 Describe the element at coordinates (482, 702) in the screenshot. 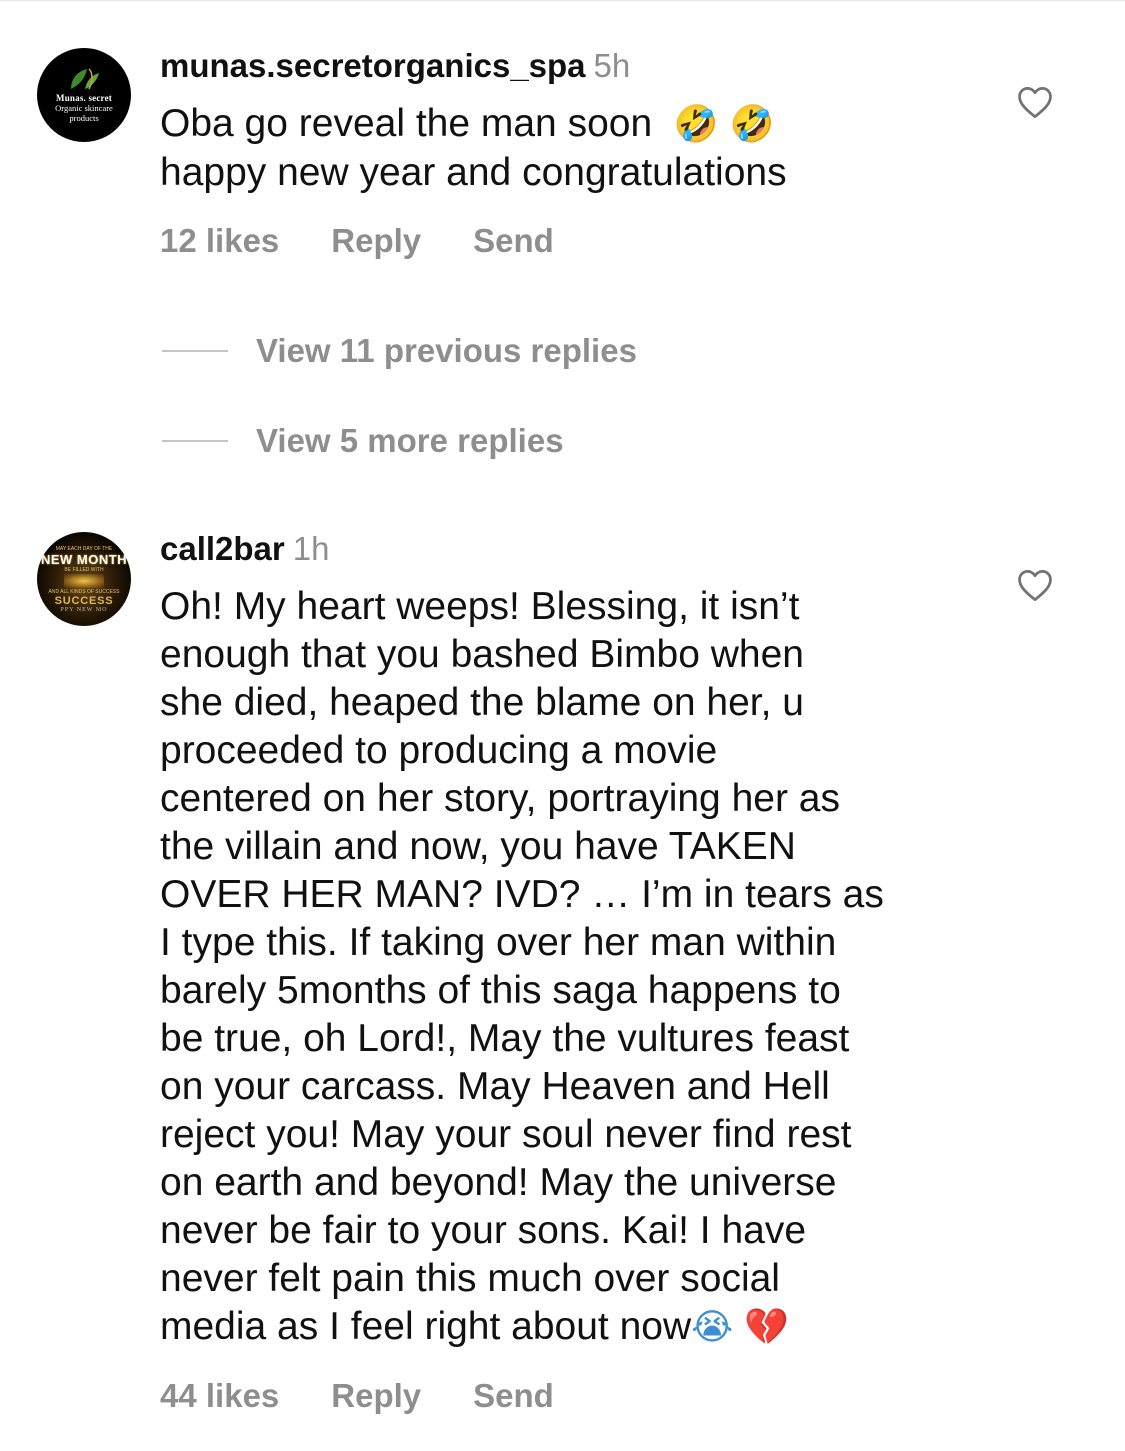

I see `comment-line: she died, heaped the blame on her, u` at that location.